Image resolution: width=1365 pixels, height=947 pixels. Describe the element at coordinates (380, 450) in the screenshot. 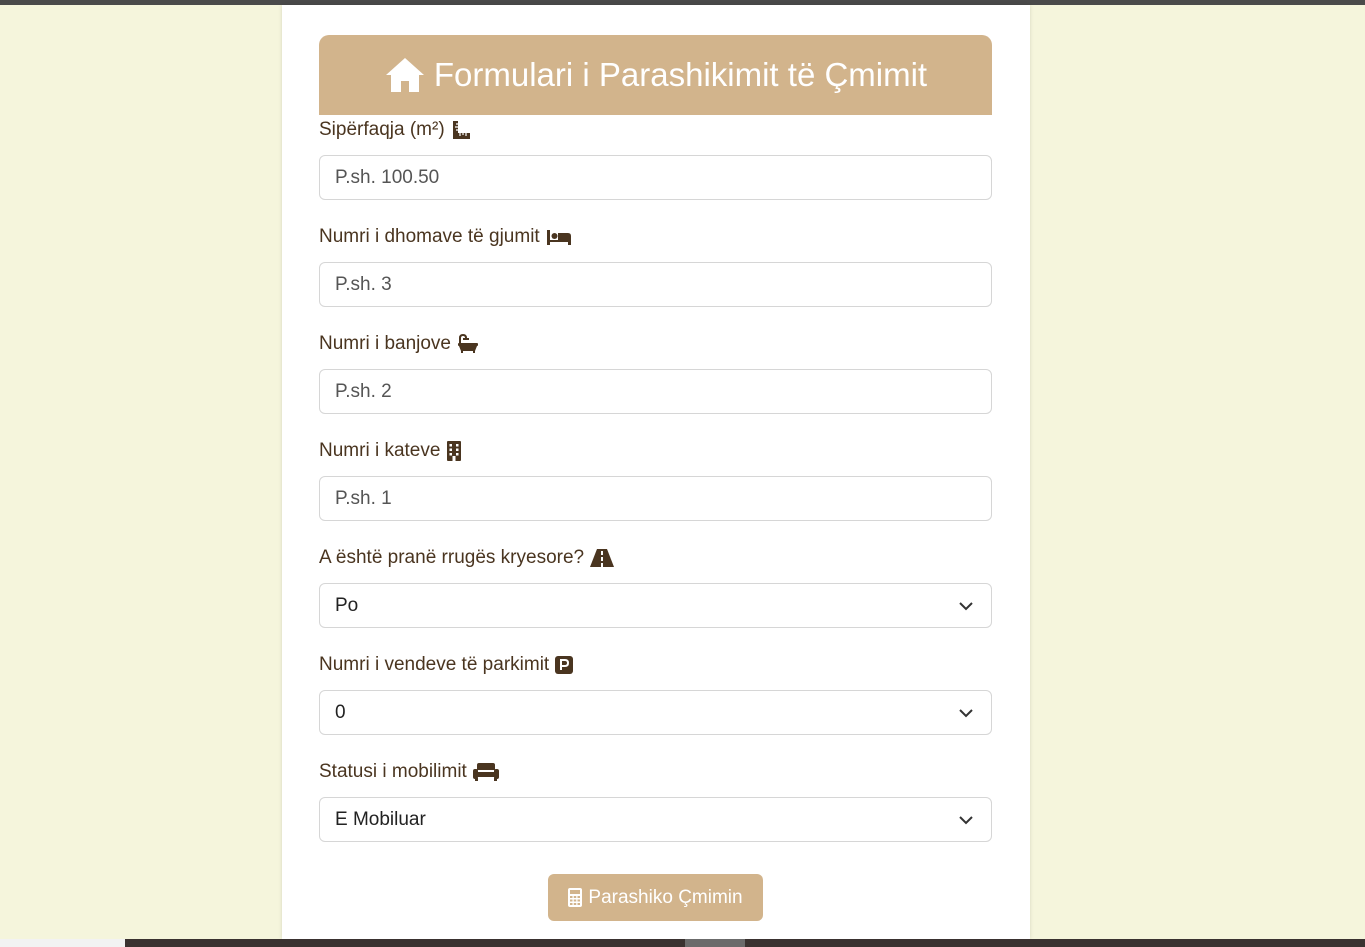

I see `floors-label: Numri i kateve` at that location.